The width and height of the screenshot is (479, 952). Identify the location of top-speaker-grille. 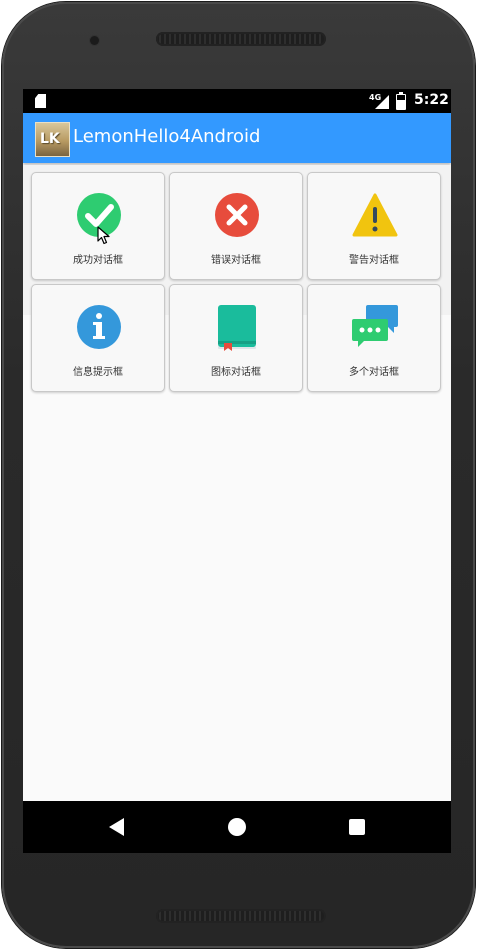
(241, 39).